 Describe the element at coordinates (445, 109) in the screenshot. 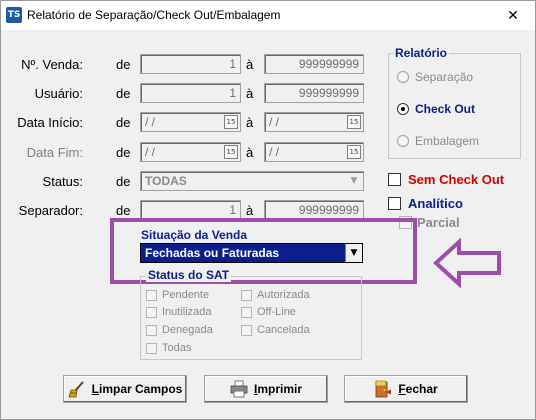

I see `radio-label: Check Out` at that location.